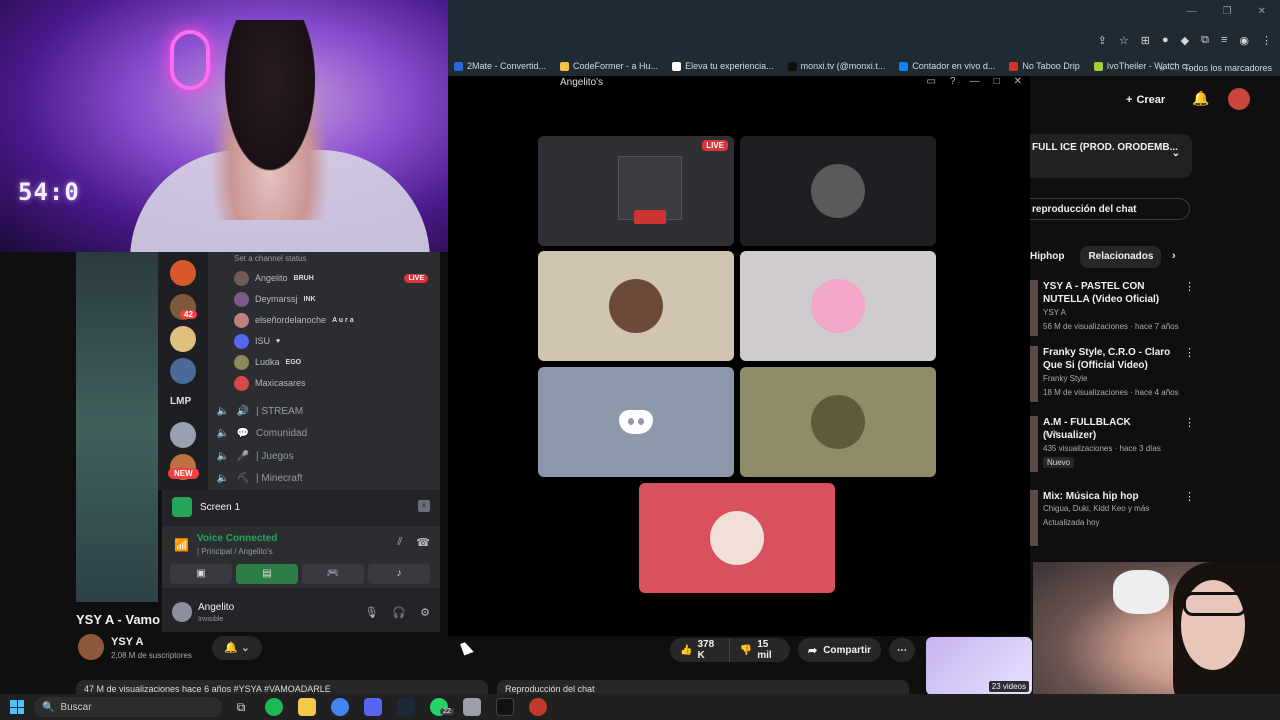 The height and width of the screenshot is (720, 1280). Describe the element at coordinates (259, 411) in the screenshot. I see `channel-item: 🔈 🔊 | STREAM` at that location.